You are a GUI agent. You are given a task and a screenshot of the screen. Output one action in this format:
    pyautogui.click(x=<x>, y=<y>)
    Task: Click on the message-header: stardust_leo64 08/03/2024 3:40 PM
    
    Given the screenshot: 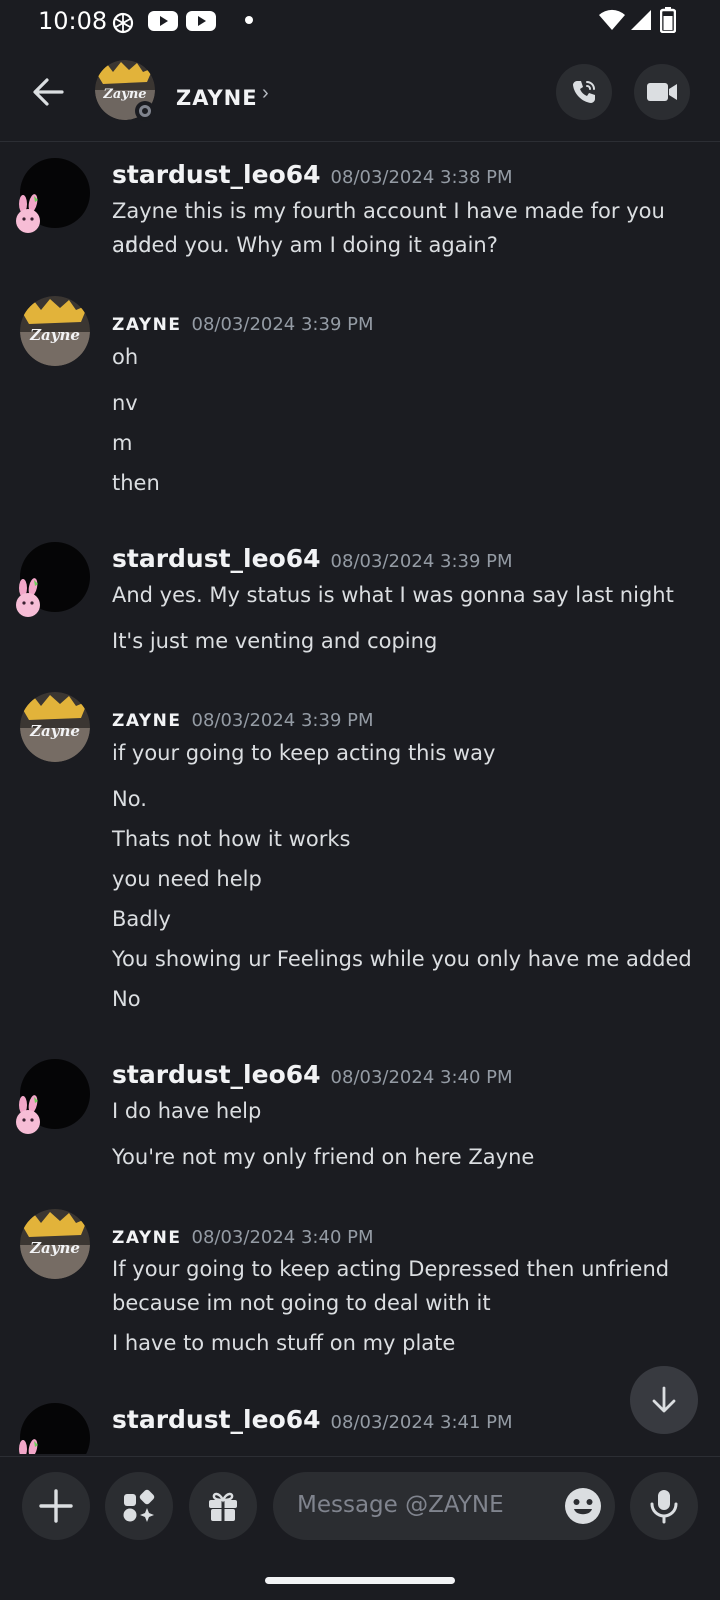 What is the action you would take?
    pyautogui.click(x=312, y=1074)
    